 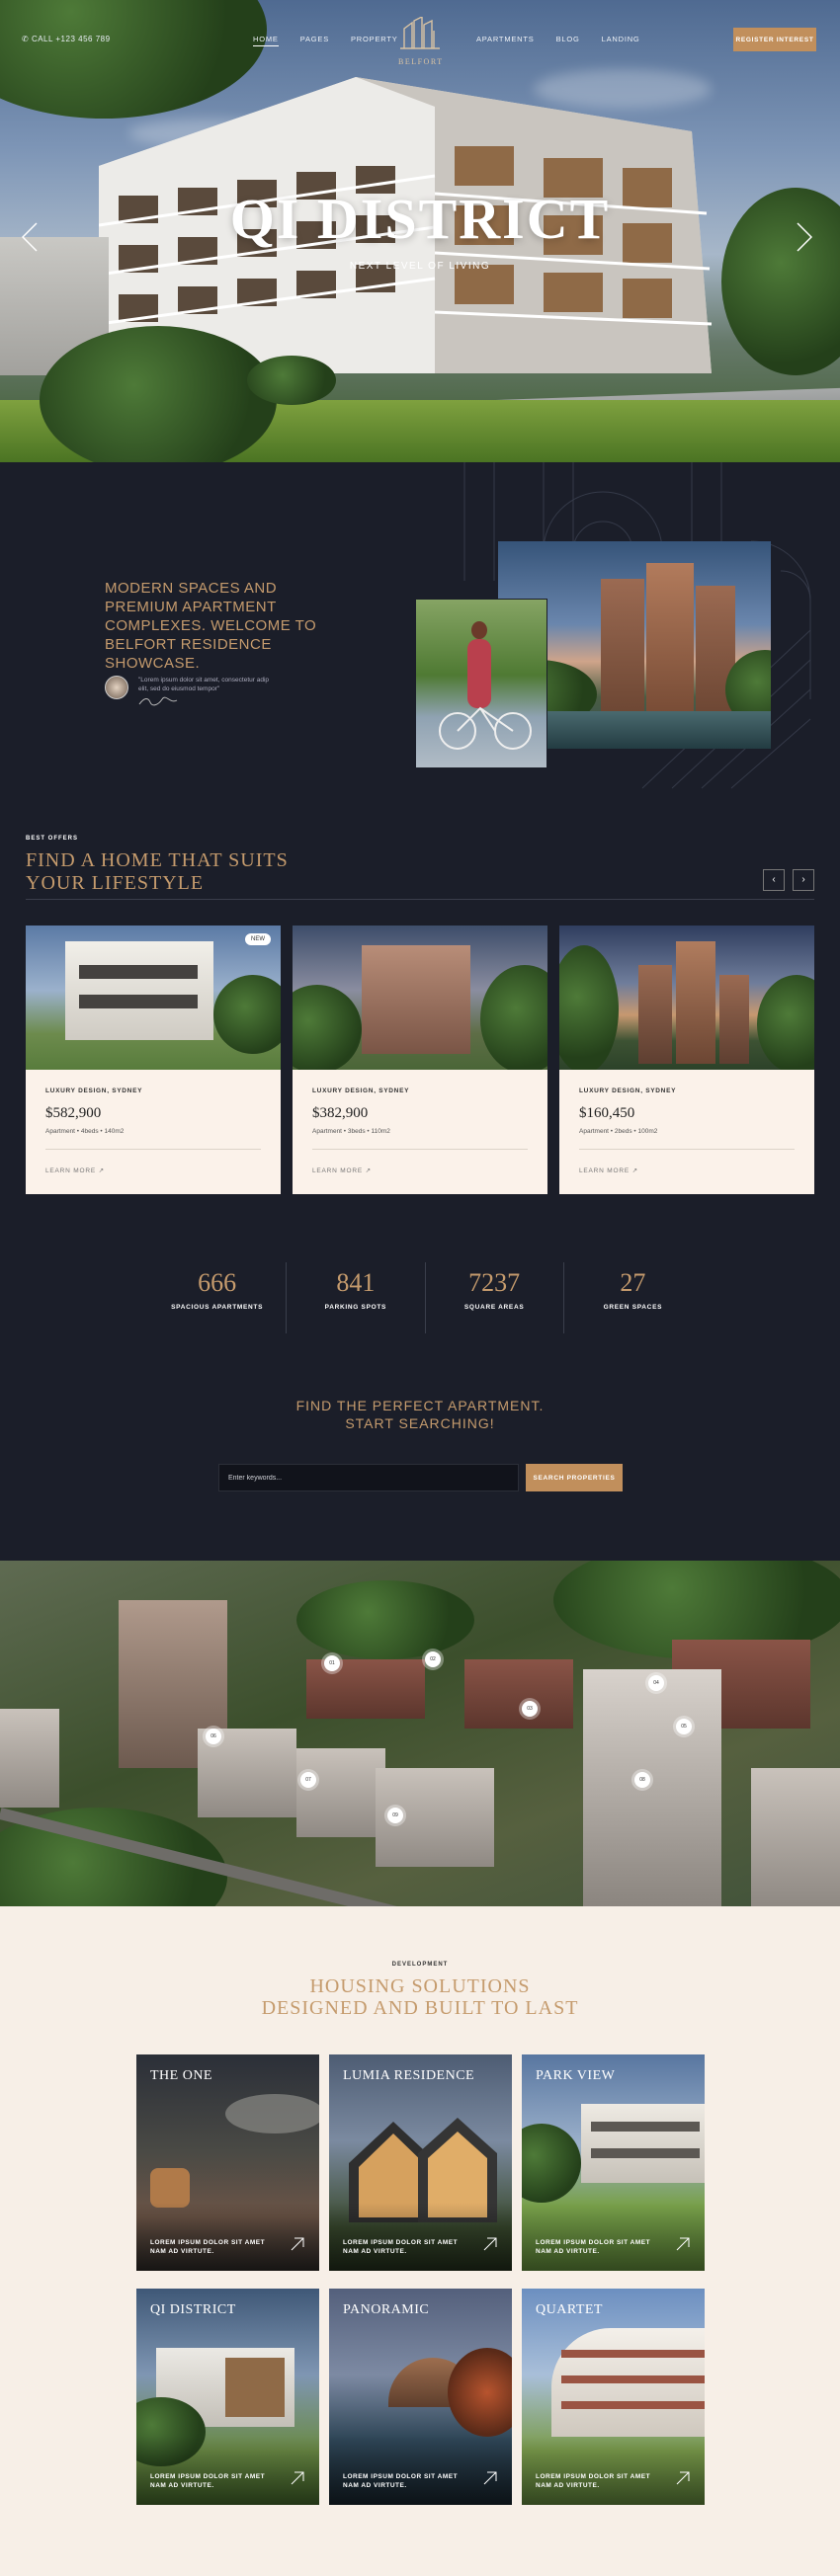 I want to click on card-specs: Apartment • 4beds • 140m2, so click(x=85, y=1131).